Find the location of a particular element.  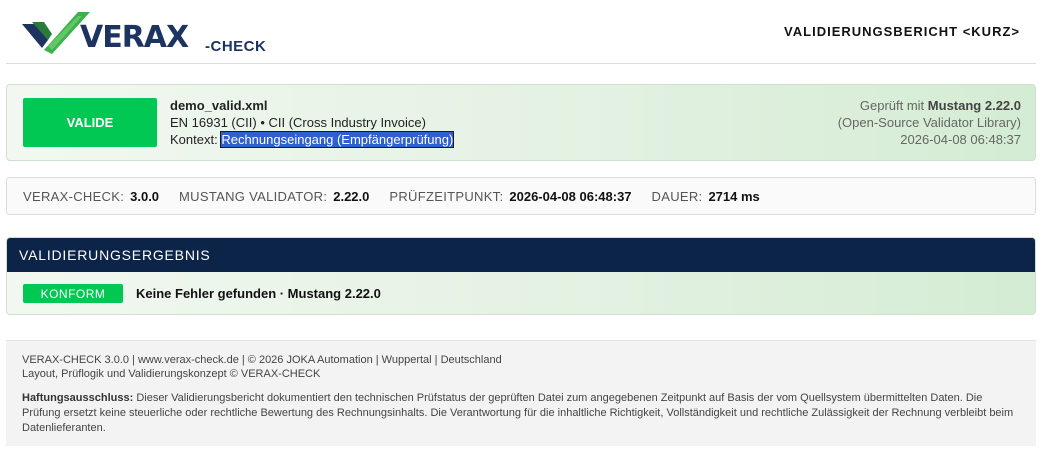

library-note: (Open-Source Validator Library) is located at coordinates (929, 122).